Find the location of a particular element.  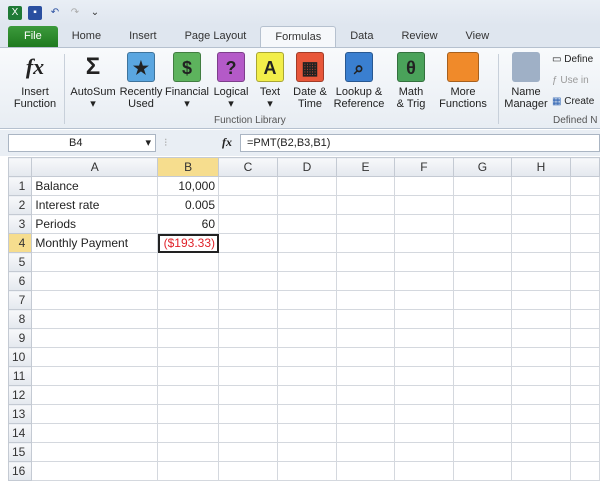

row-header: 12 is located at coordinates (20, 395).